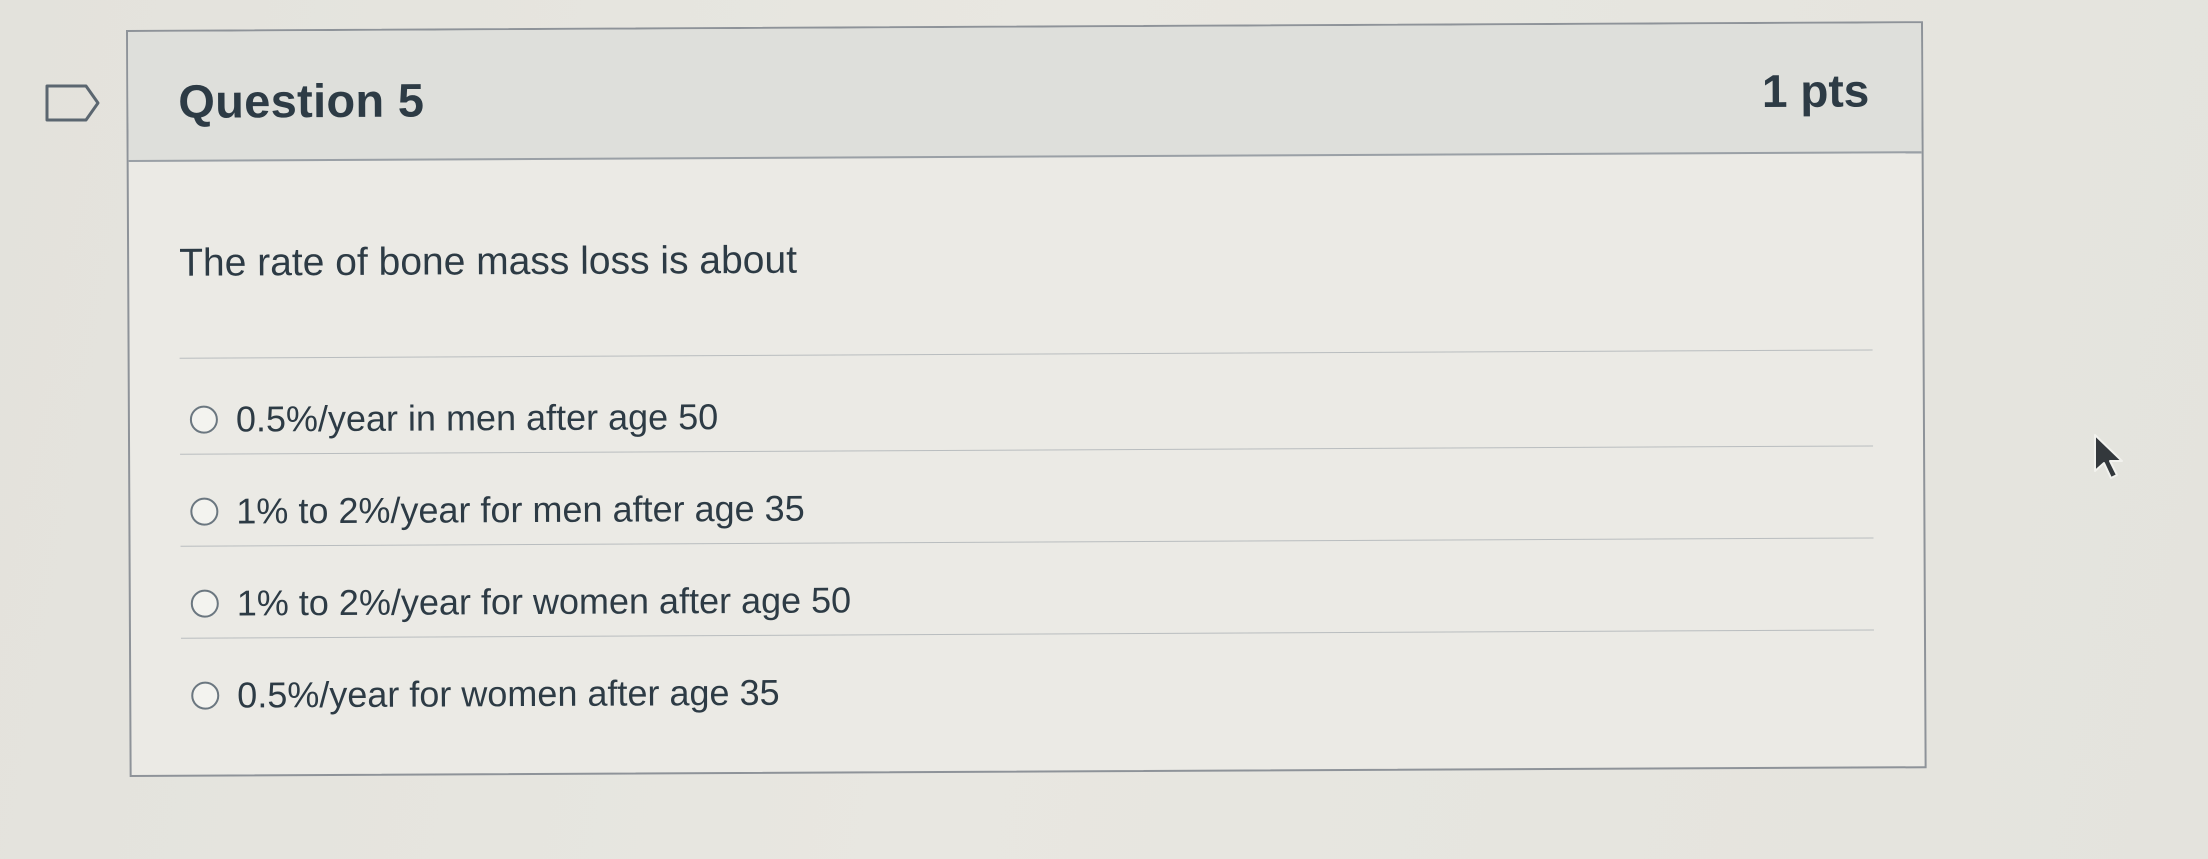 The width and height of the screenshot is (2208, 859). What do you see at coordinates (477, 418) in the screenshot?
I see `answer-label: 0.5%/year in men after age 50` at bounding box center [477, 418].